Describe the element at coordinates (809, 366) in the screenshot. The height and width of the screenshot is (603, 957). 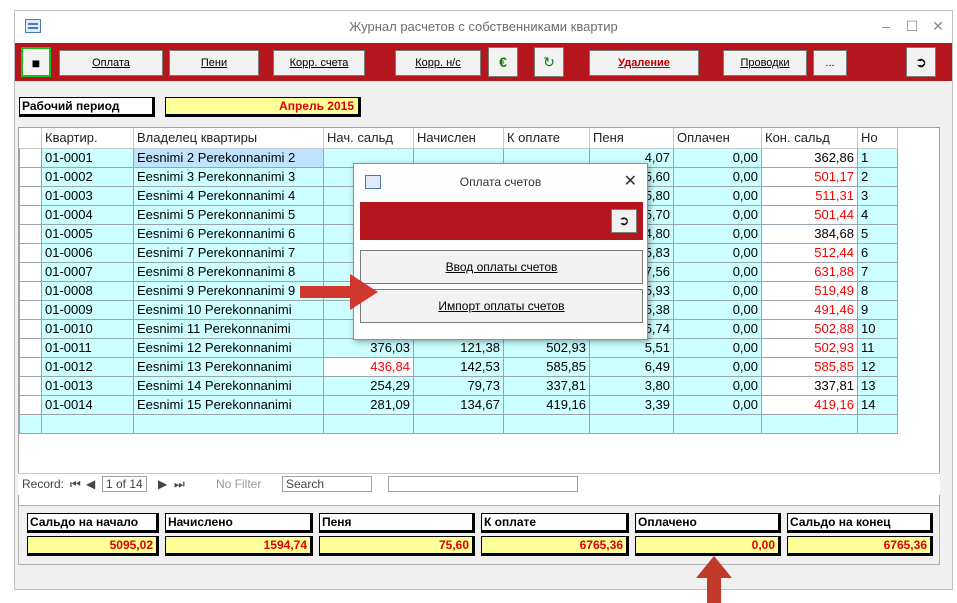
I see `cell-end: 585,85` at that location.